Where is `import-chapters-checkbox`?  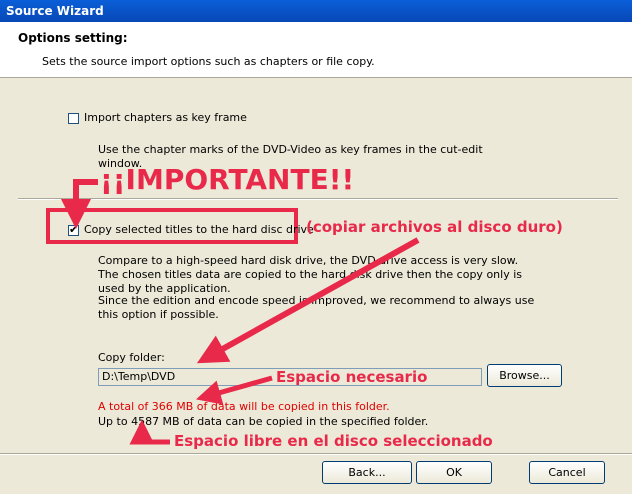
import-chapters-checkbox is located at coordinates (73, 118).